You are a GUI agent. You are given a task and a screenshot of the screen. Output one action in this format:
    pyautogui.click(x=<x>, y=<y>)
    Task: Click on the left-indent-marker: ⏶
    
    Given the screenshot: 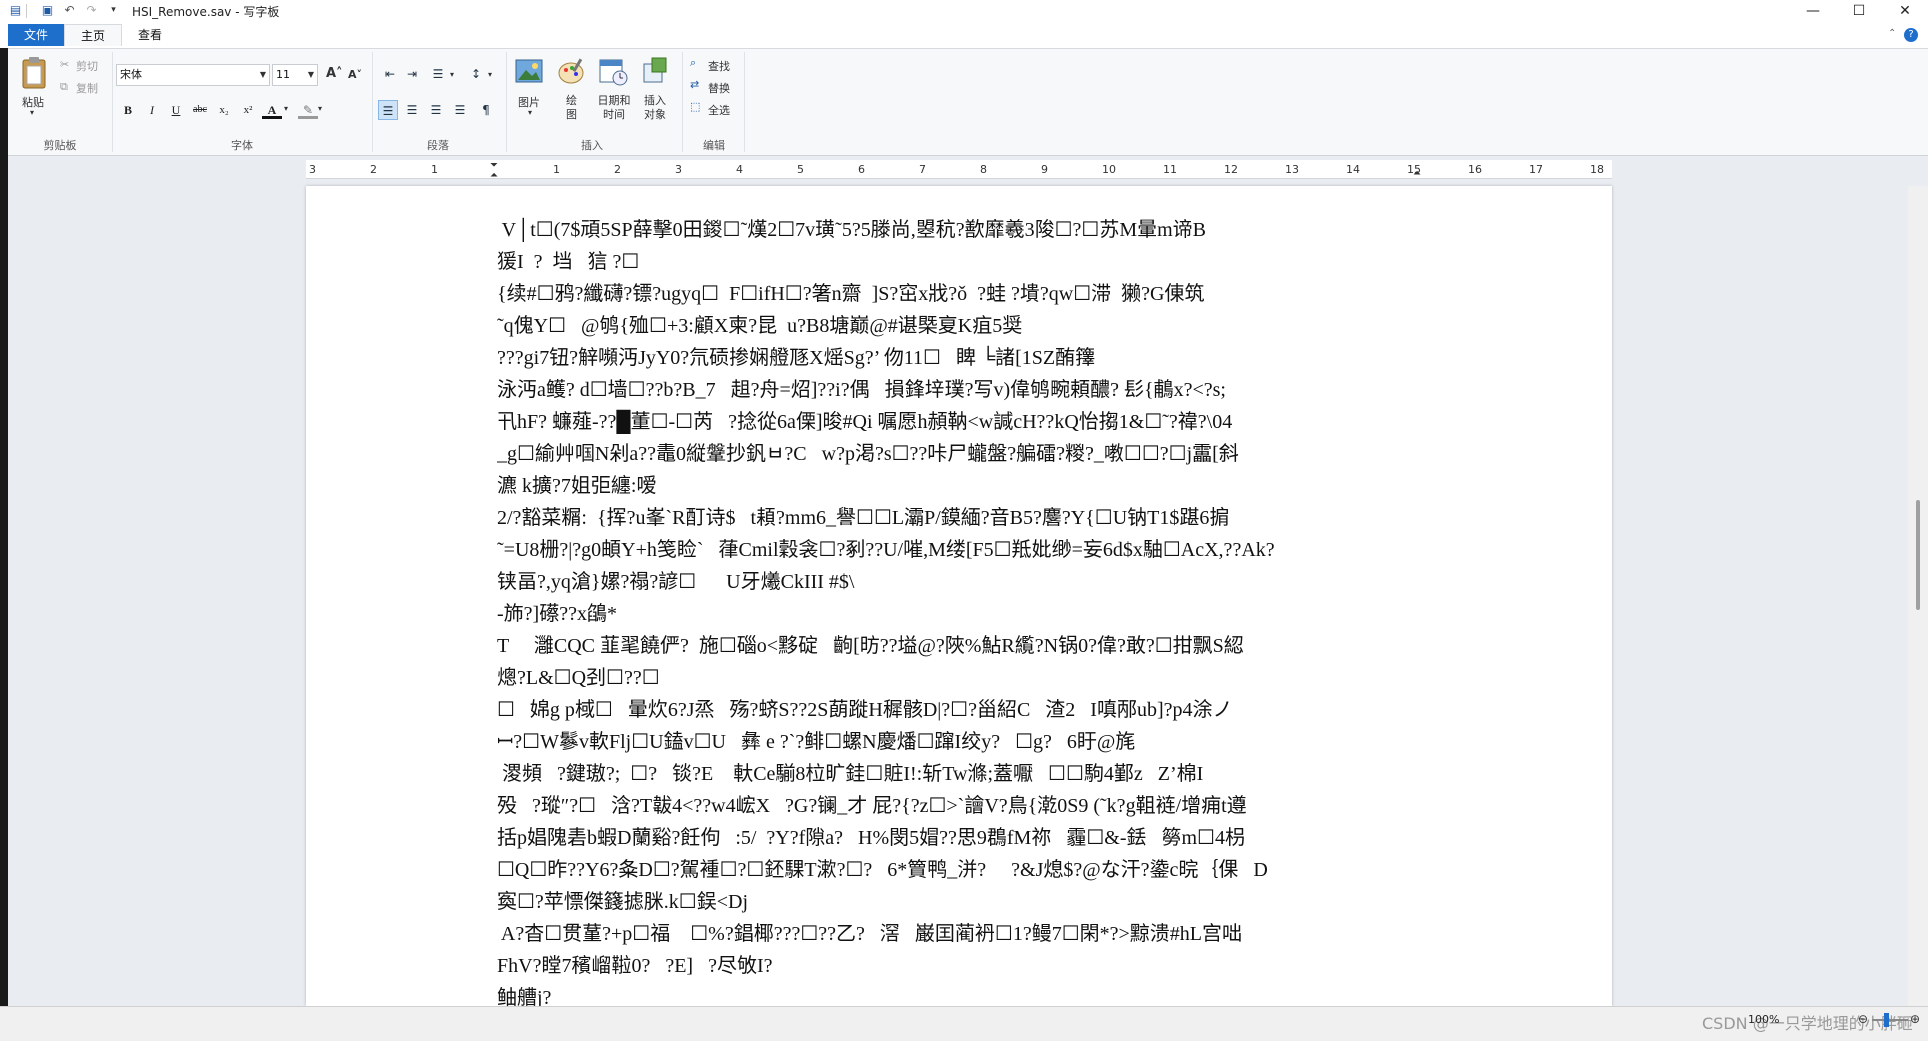 What is the action you would take?
    pyautogui.click(x=494, y=175)
    